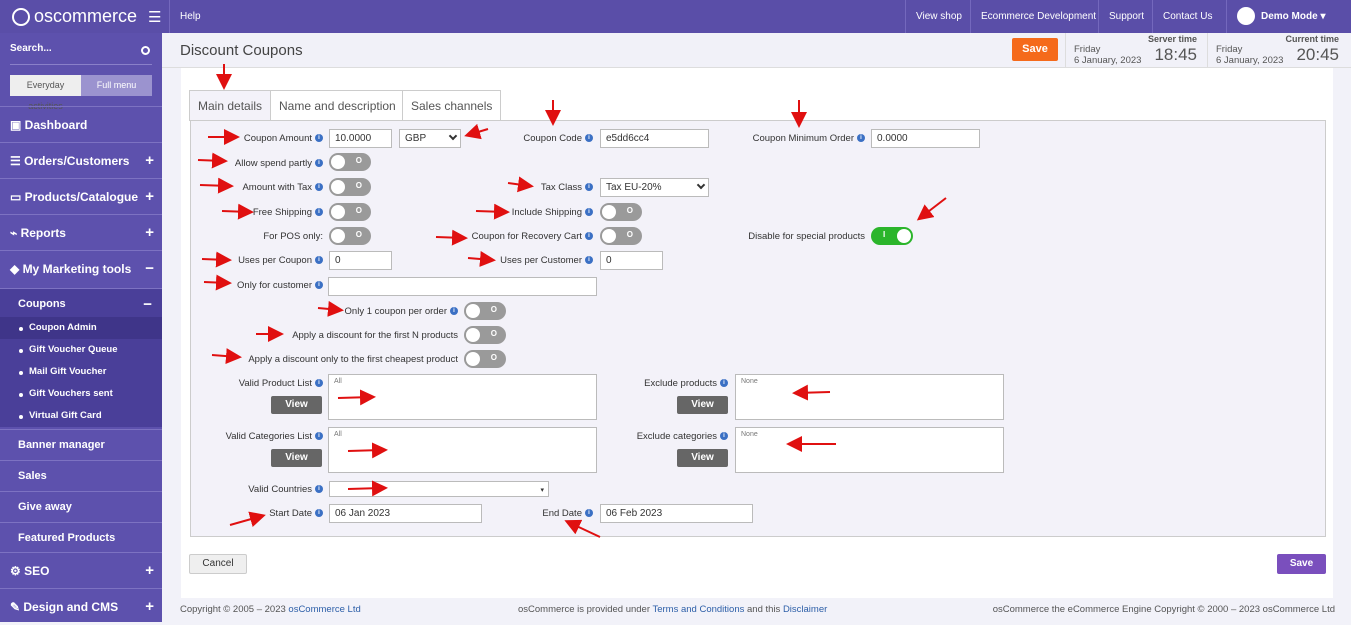  What do you see at coordinates (360, 138) in the screenshot?
I see `coupon-amount-input: 10.0000` at bounding box center [360, 138].